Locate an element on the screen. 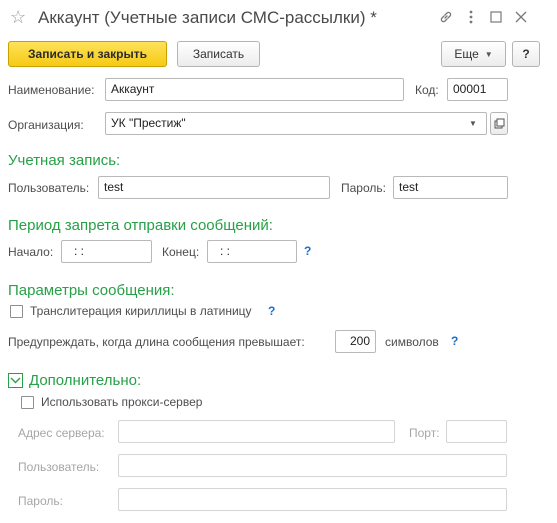 Image resolution: width=557 pixels, height=523 pixels. server-field is located at coordinates (256, 431).